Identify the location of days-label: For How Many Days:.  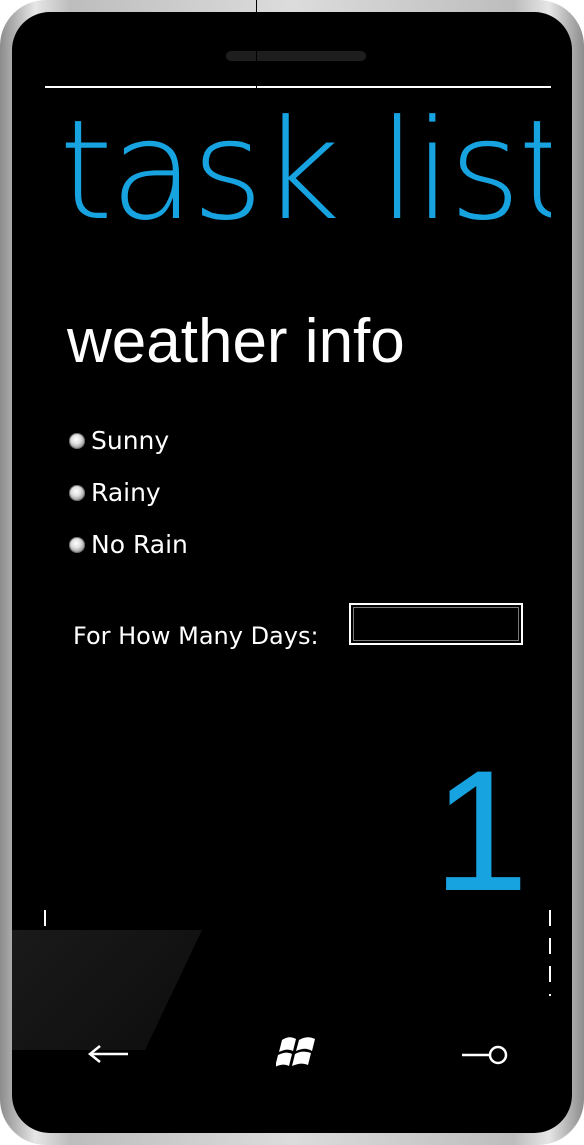
(196, 636).